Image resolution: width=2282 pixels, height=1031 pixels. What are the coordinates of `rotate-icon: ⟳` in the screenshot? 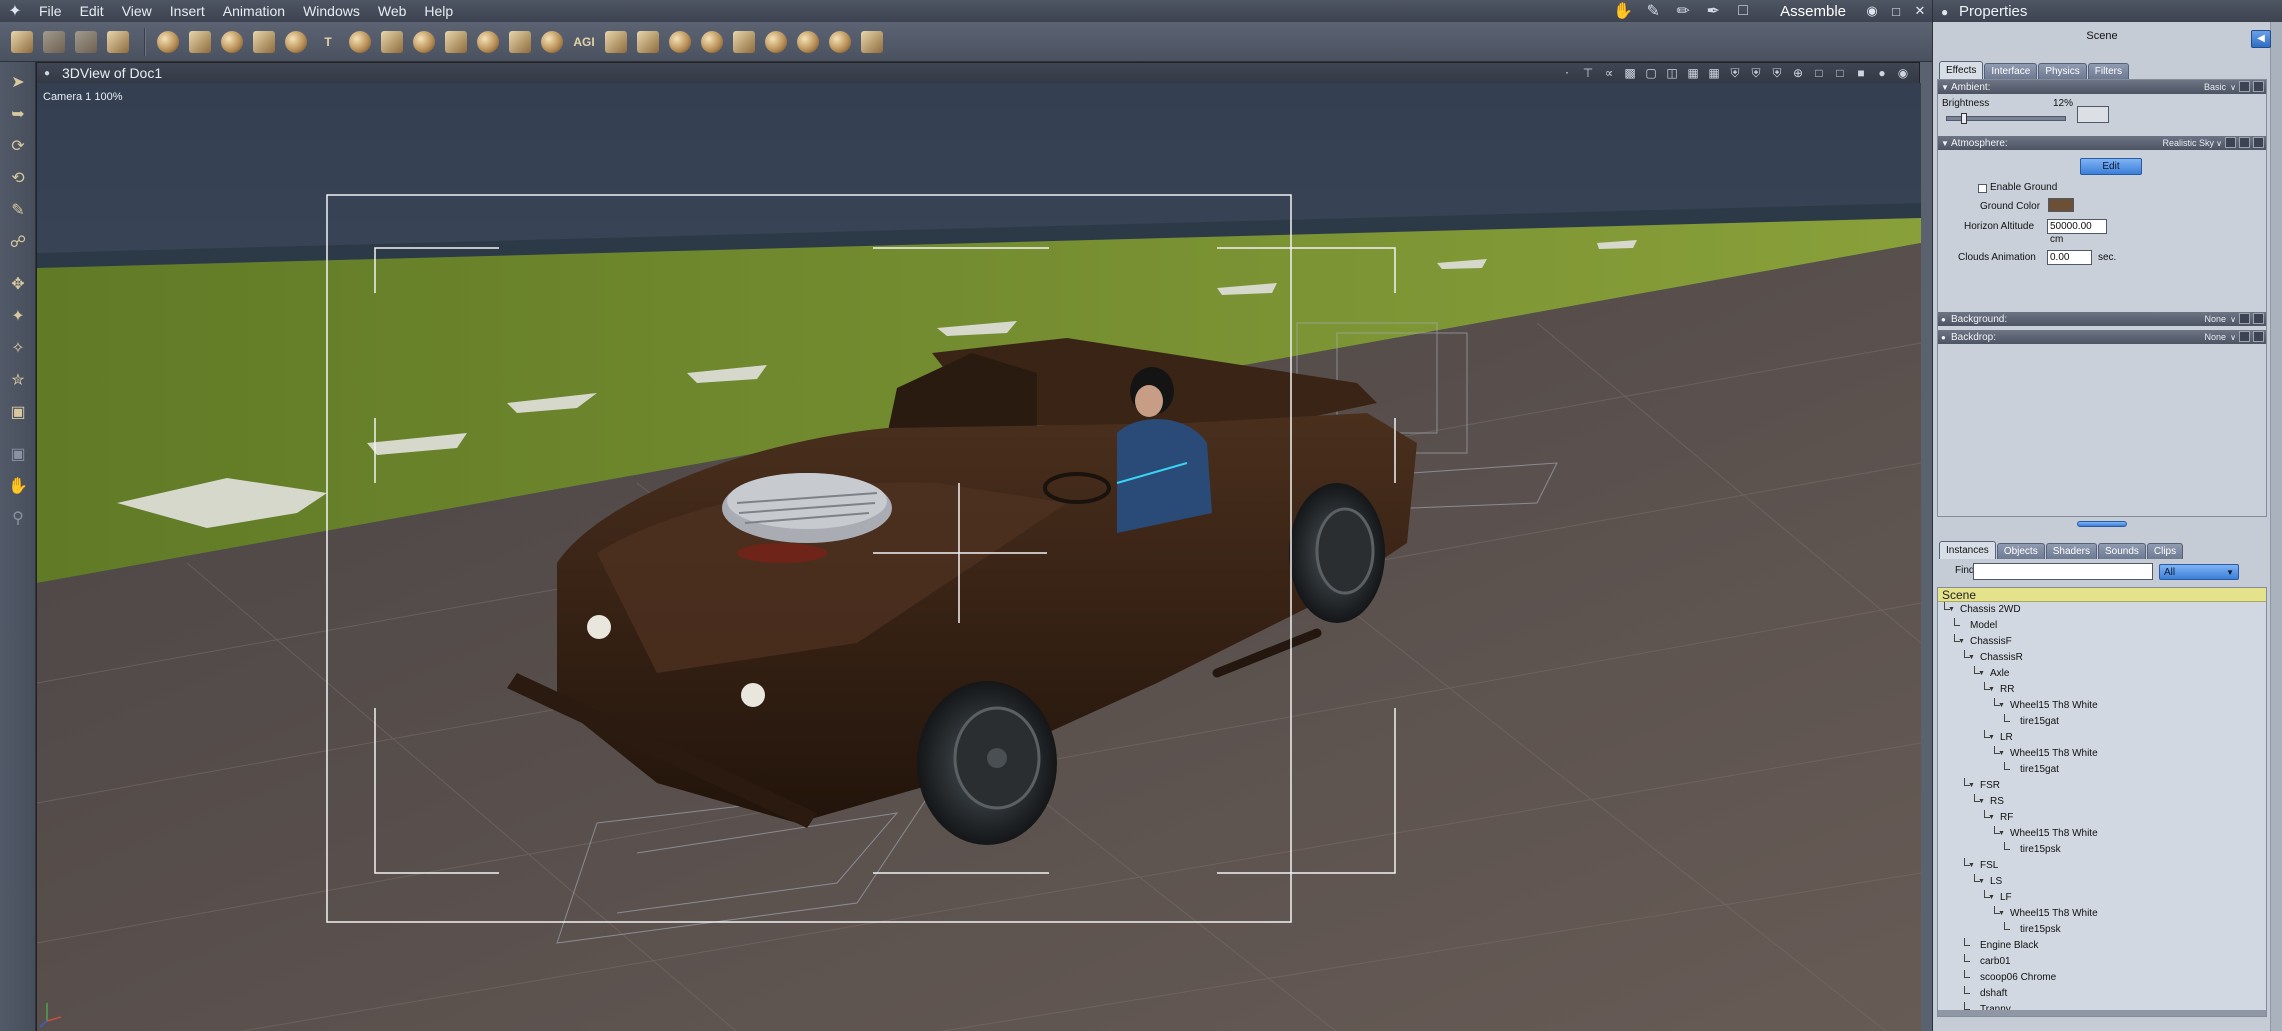 It's located at (18, 146).